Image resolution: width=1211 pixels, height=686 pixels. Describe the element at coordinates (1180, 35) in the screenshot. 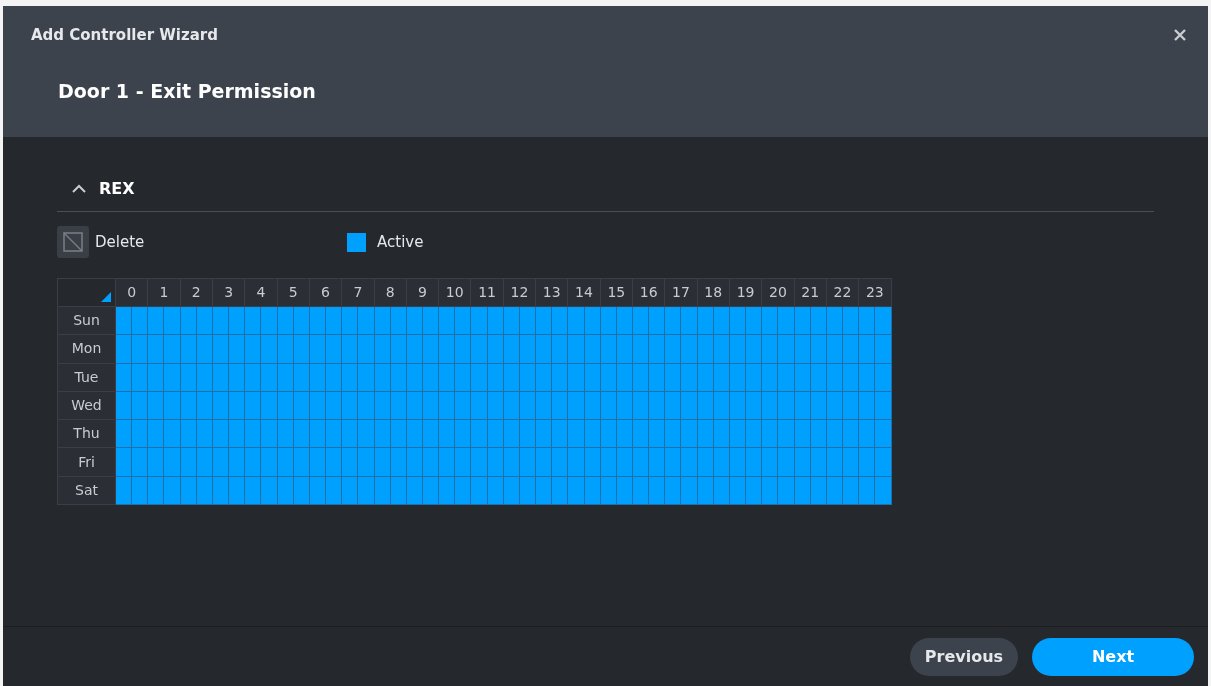

I see `close-icon` at that location.